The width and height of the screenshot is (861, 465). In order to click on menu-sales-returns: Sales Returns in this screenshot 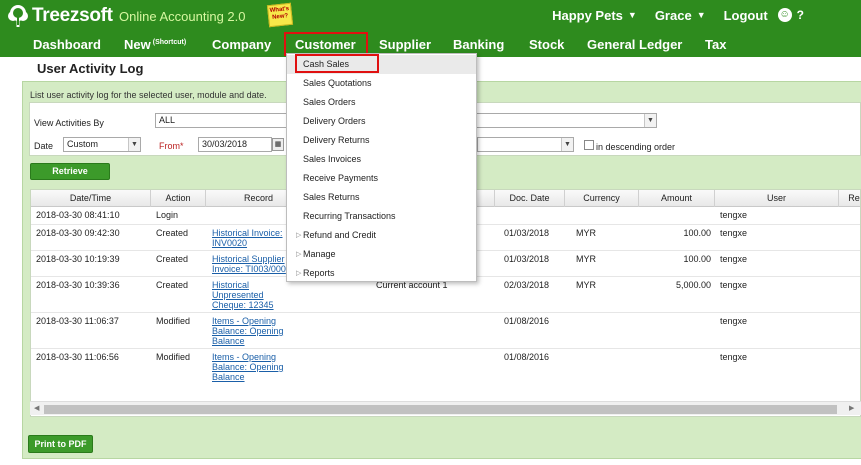, I will do `click(381, 197)`.